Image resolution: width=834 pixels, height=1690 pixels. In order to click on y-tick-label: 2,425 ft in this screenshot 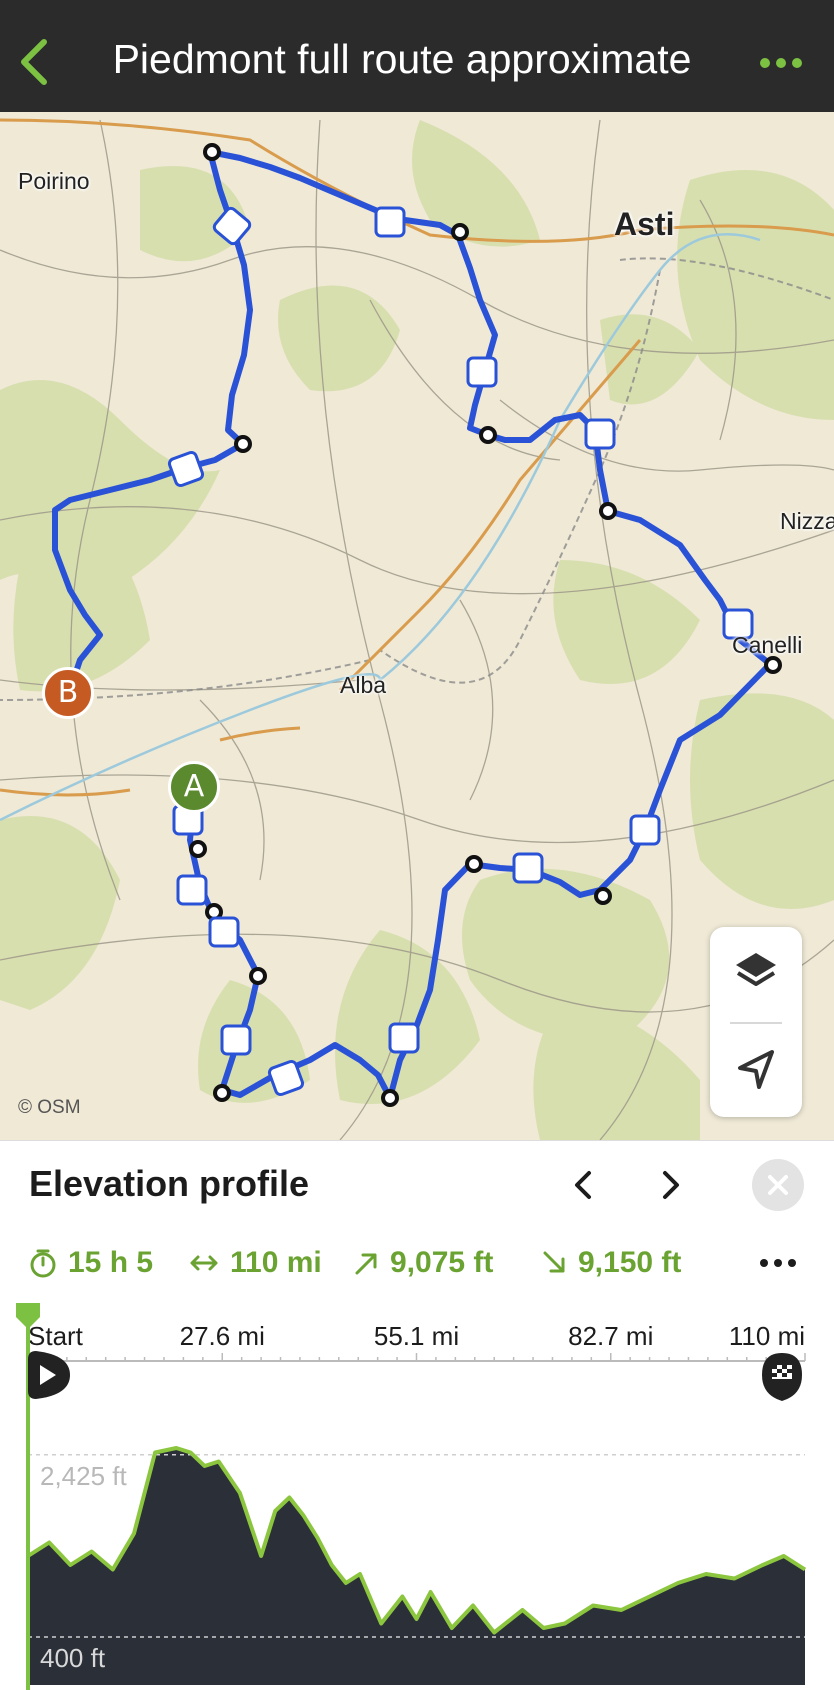, I will do `click(84, 1476)`.